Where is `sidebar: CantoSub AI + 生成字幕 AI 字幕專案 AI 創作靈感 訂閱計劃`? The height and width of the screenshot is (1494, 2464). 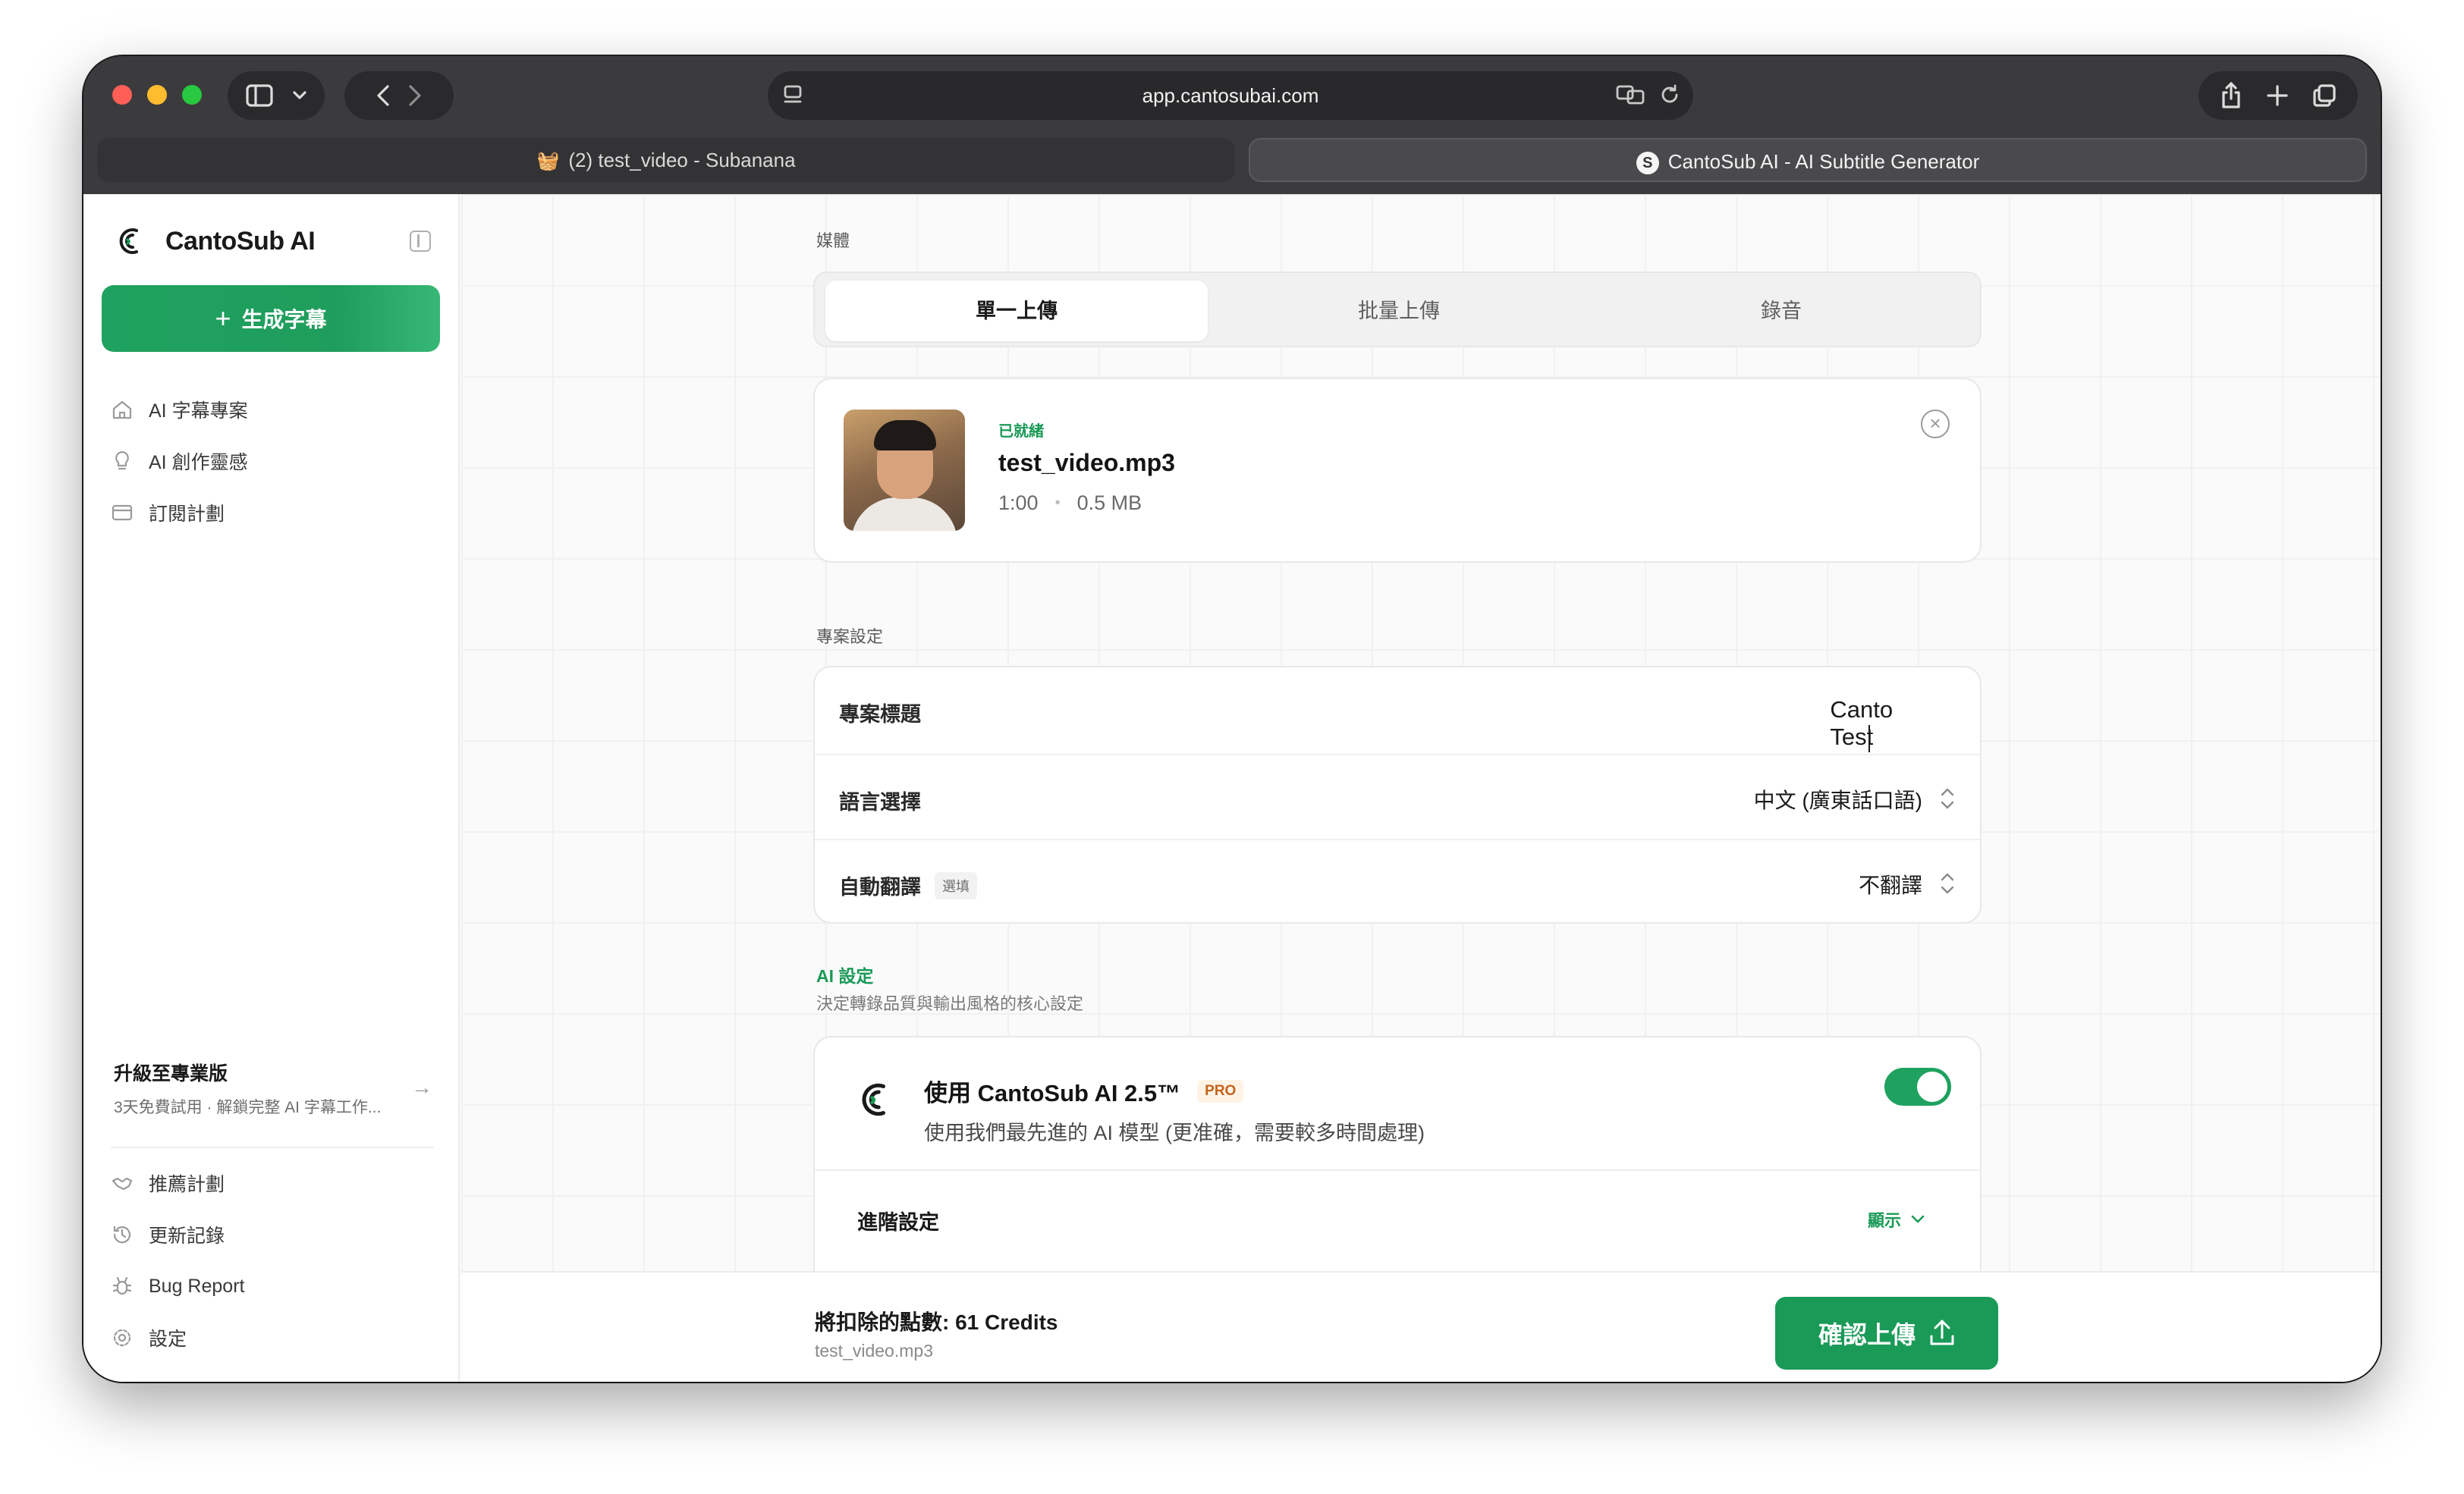 sidebar: CantoSub AI + 生成字幕 AI 字幕專案 AI 創作靈感 訂閱計劃 is located at coordinates (271, 788).